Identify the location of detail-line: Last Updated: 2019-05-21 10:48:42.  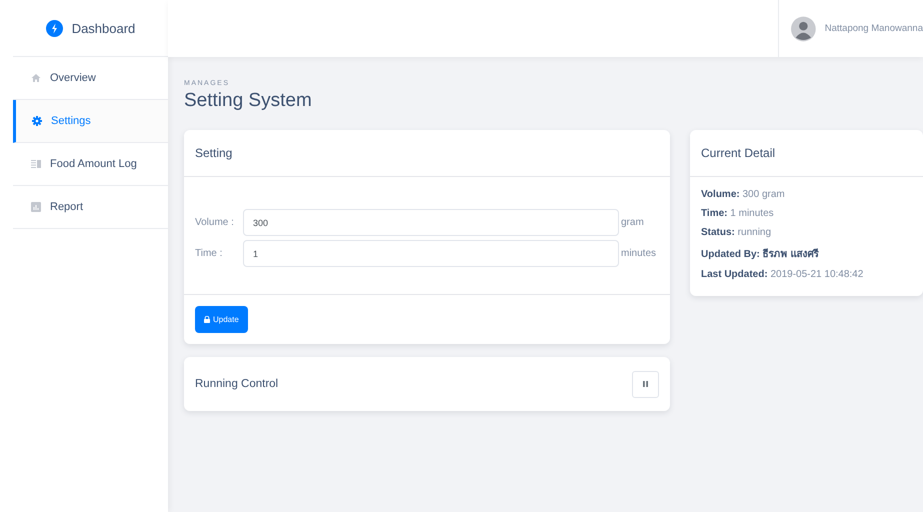
(782, 274).